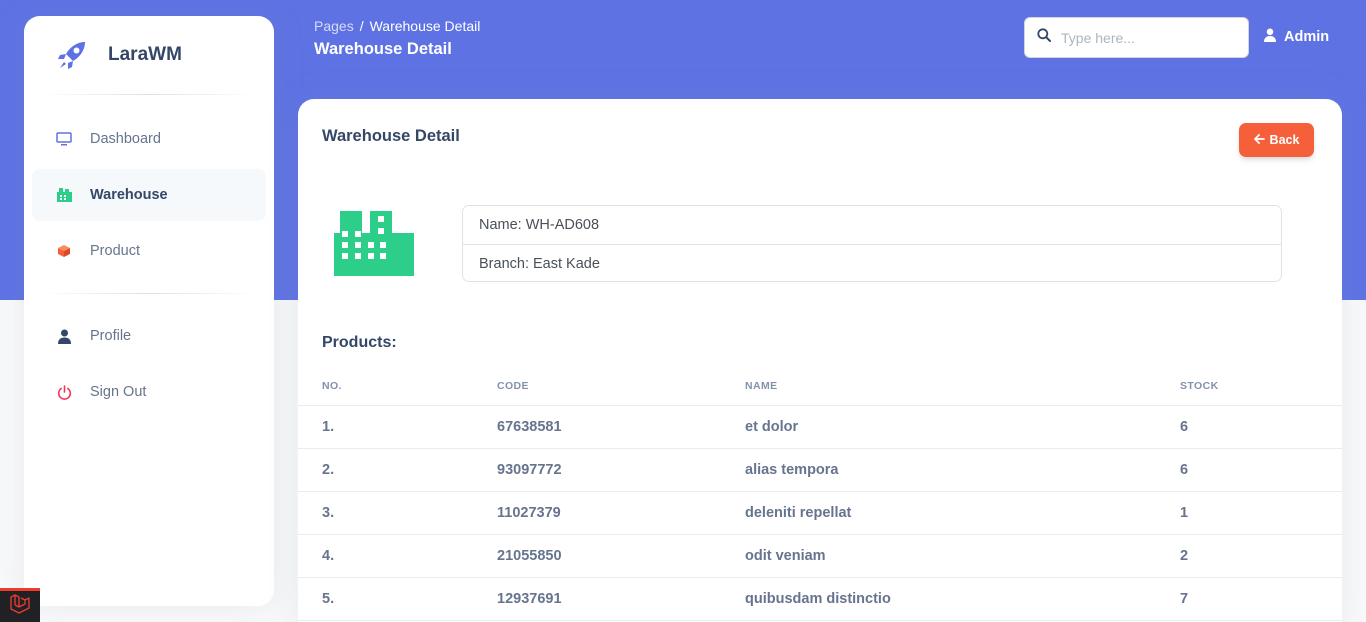 The image size is (1366, 622). What do you see at coordinates (1261, 599) in the screenshot?
I see `cell-stock: 7` at bounding box center [1261, 599].